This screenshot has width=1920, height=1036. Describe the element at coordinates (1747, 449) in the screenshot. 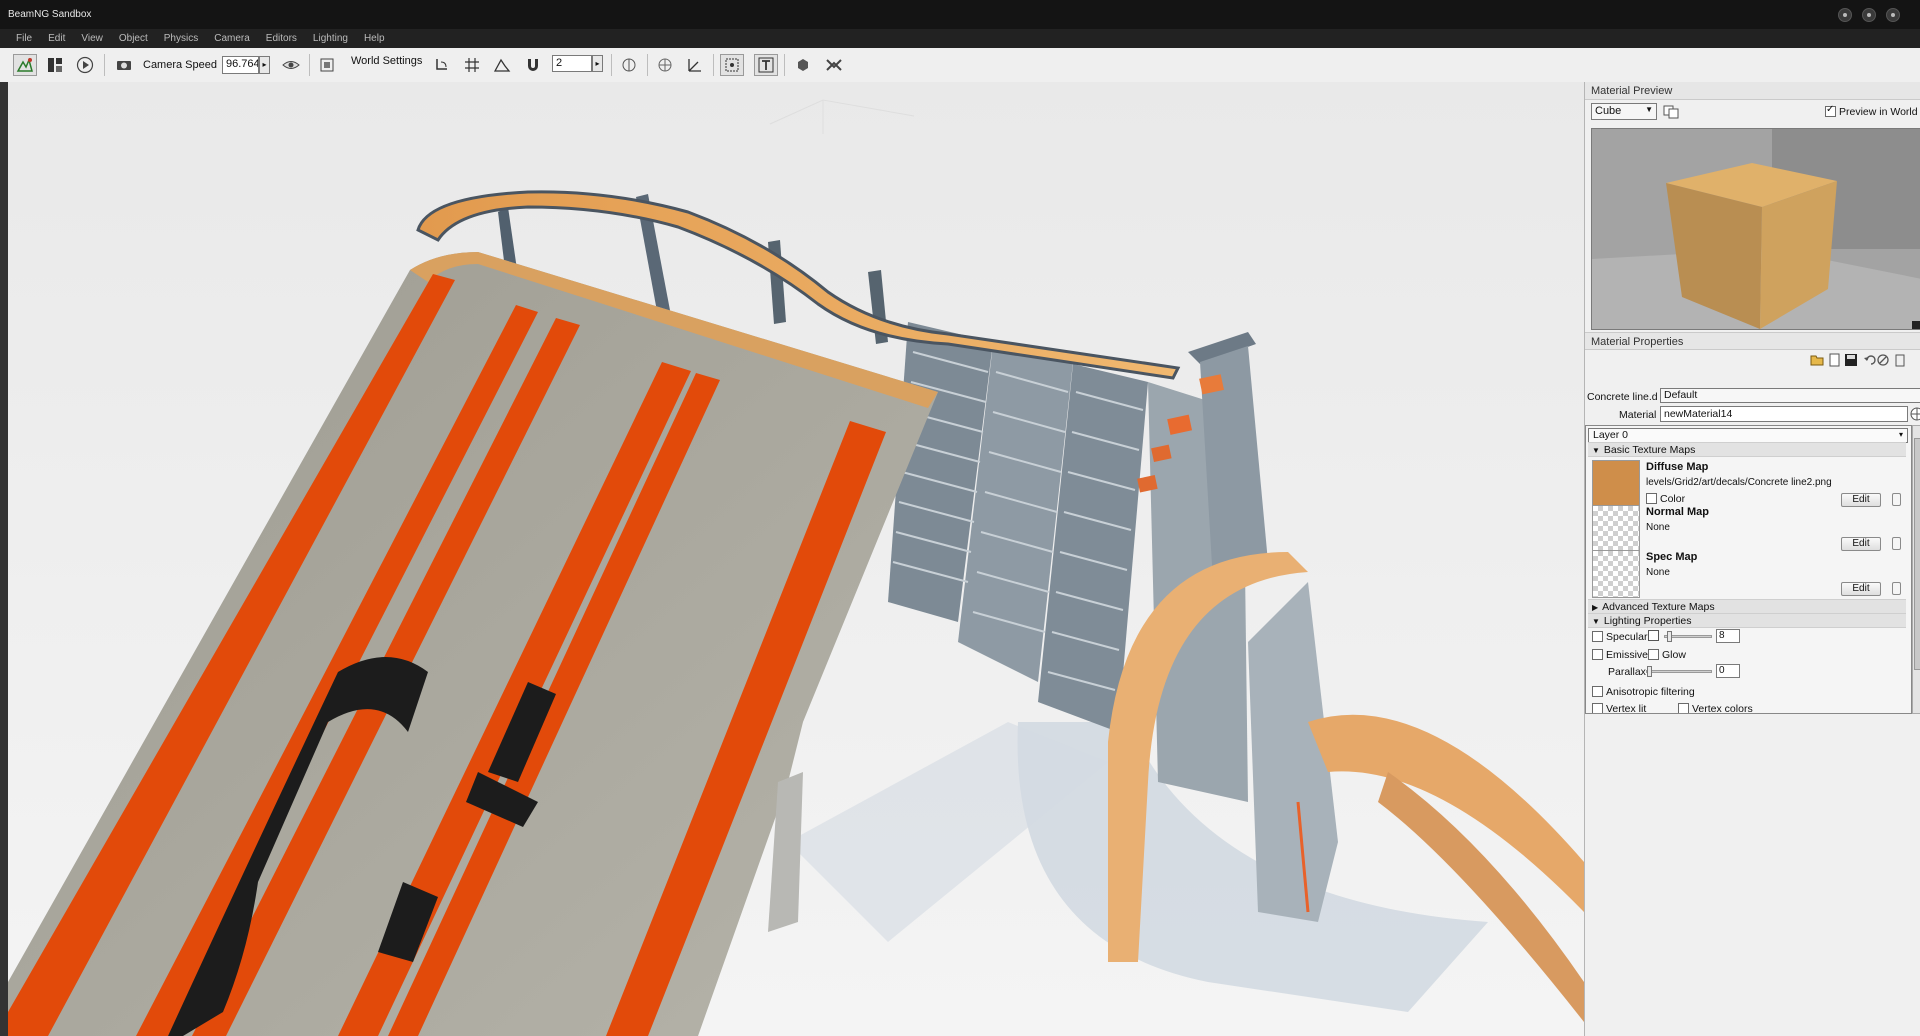

I see `basic-texture-maps-header: ▼ Basic Texture Maps` at that location.